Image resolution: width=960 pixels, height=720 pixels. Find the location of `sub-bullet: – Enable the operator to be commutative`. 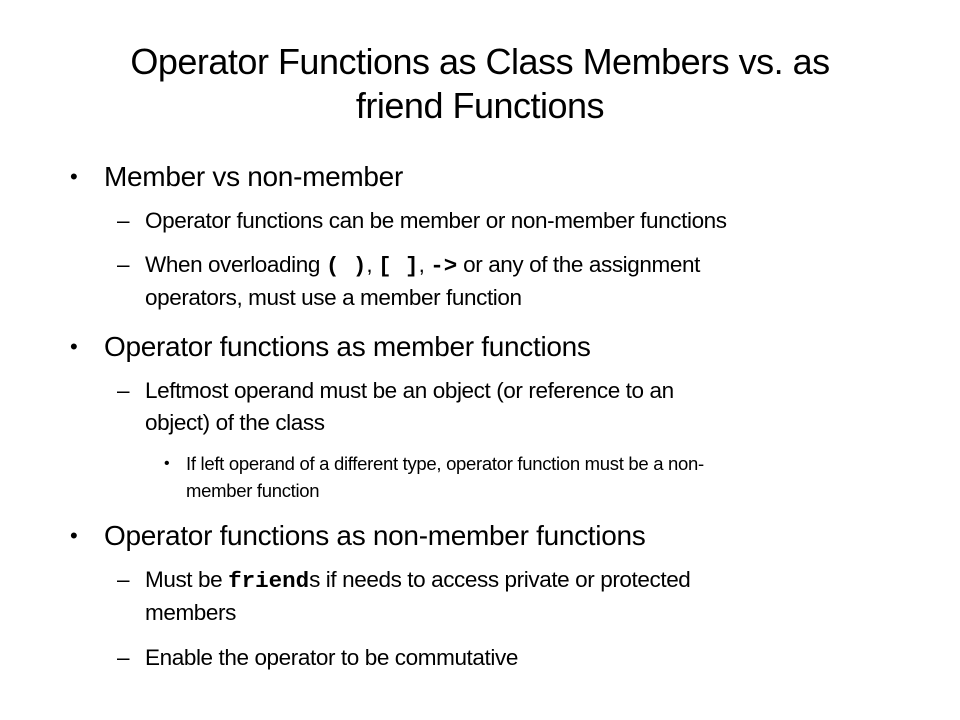

sub-bullet: – Enable the operator to be commutative is located at coordinates (317, 658).